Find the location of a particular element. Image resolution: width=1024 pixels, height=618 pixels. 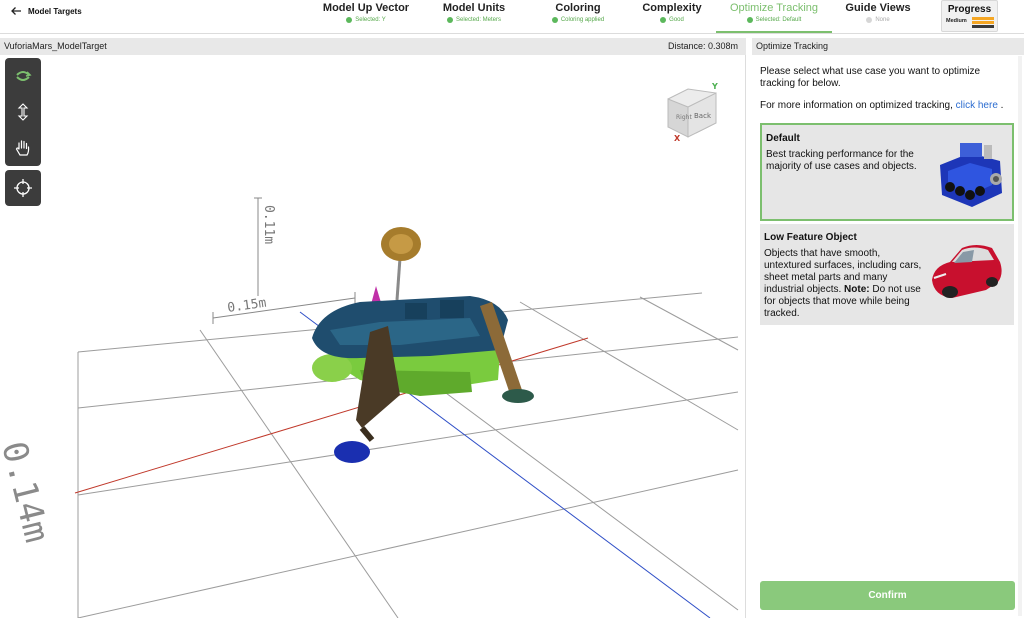

view-tool-palette is located at coordinates (23, 132).